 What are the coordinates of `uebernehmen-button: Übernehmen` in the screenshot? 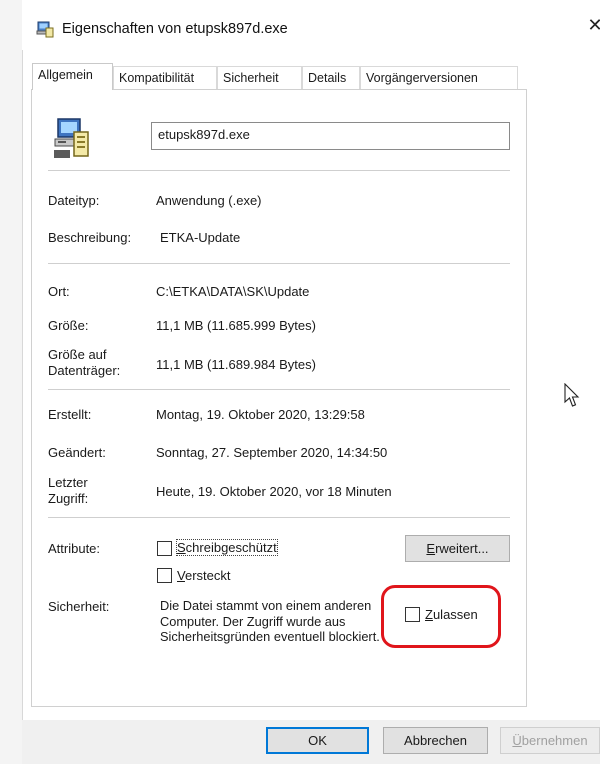 It's located at (550, 740).